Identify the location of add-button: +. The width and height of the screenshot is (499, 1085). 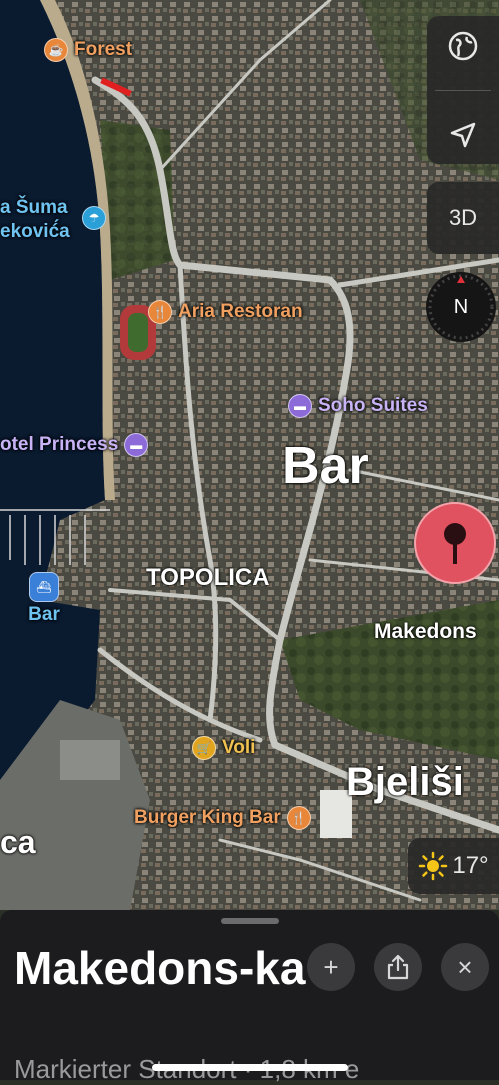
(331, 967).